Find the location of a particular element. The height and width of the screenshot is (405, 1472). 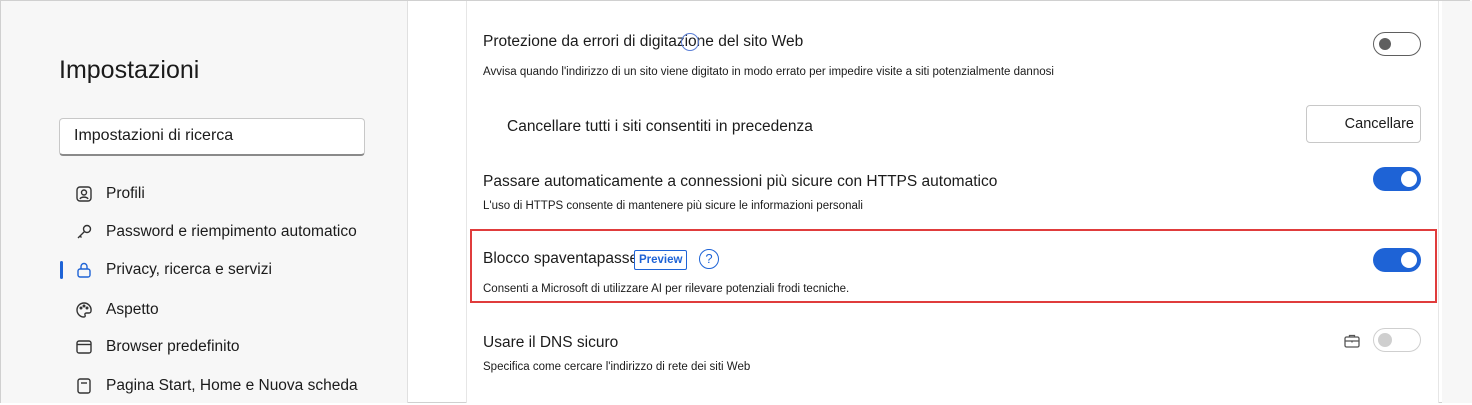

sidebar-item-label: Pagina Start, Home e Nuova scheda is located at coordinates (232, 385).